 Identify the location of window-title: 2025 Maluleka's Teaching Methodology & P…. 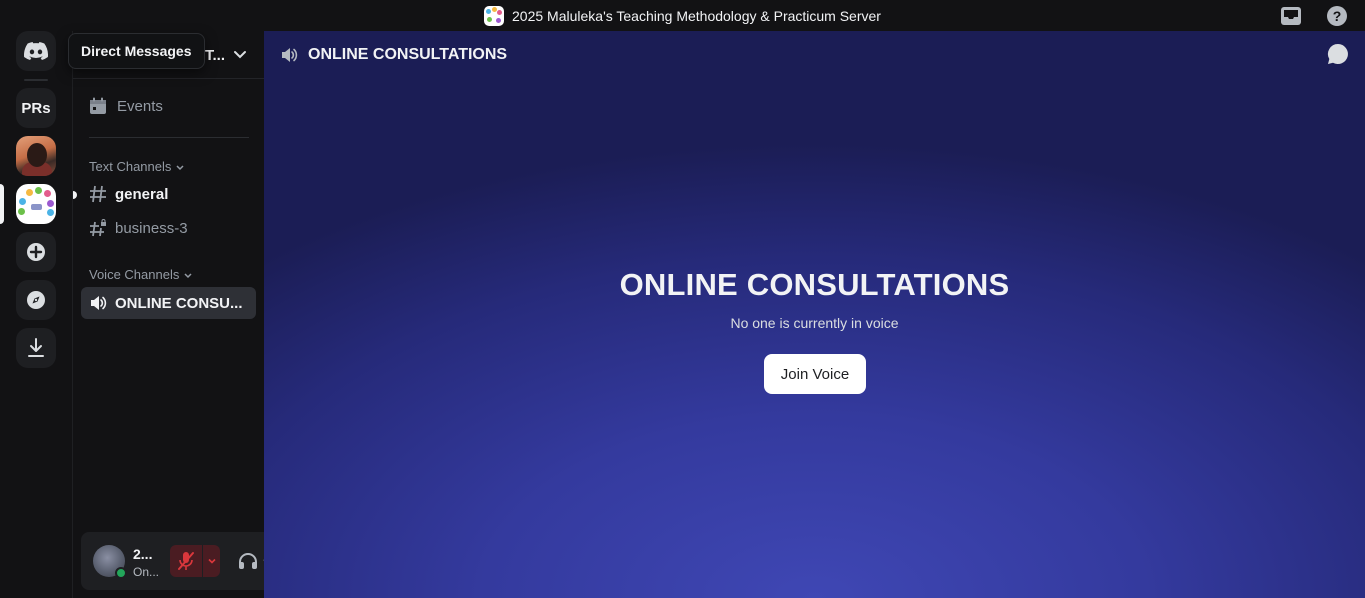
(696, 15).